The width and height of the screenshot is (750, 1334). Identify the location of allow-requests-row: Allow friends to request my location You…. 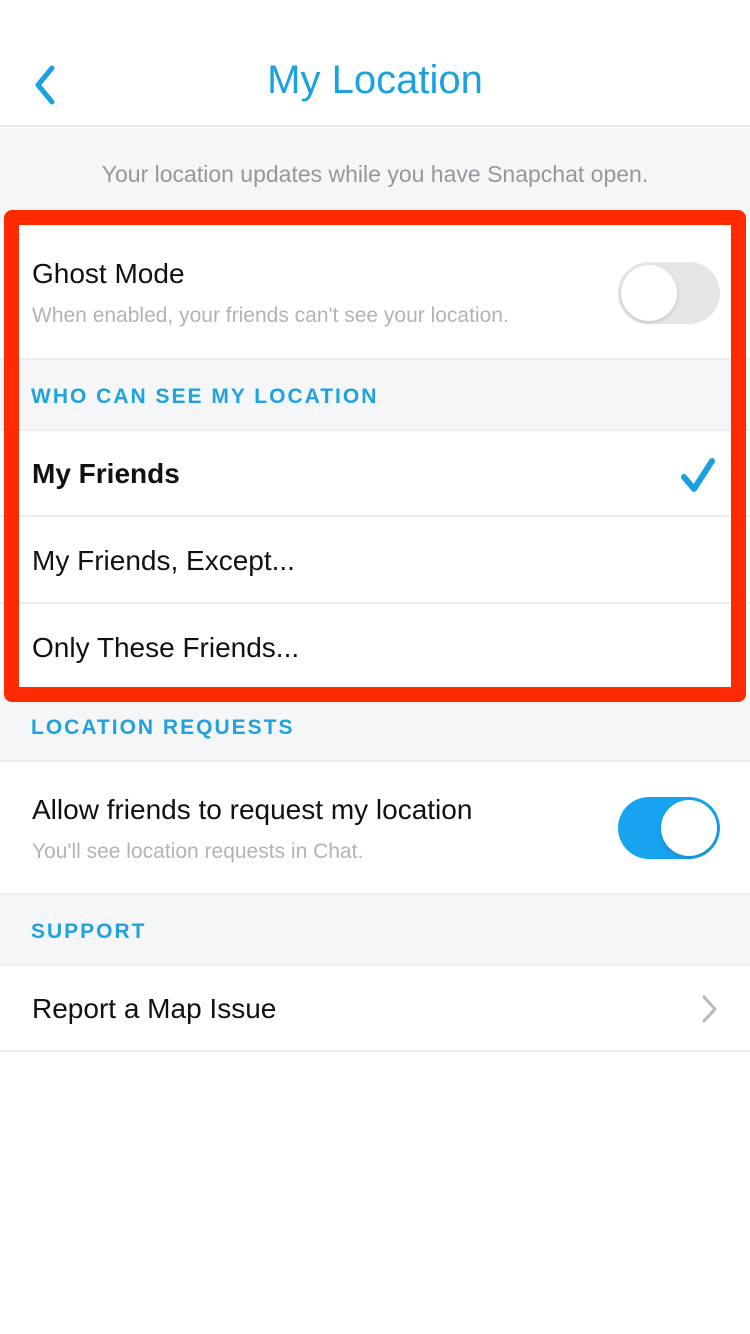
(375, 828).